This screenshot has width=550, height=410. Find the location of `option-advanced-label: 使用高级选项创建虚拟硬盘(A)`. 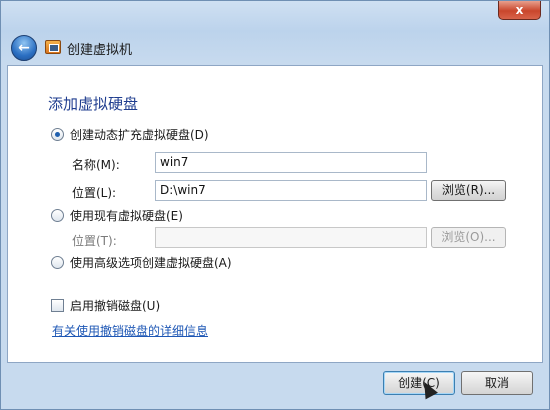

option-advanced-label: 使用高级选项创建虚拟硬盘(A) is located at coordinates (151, 263).